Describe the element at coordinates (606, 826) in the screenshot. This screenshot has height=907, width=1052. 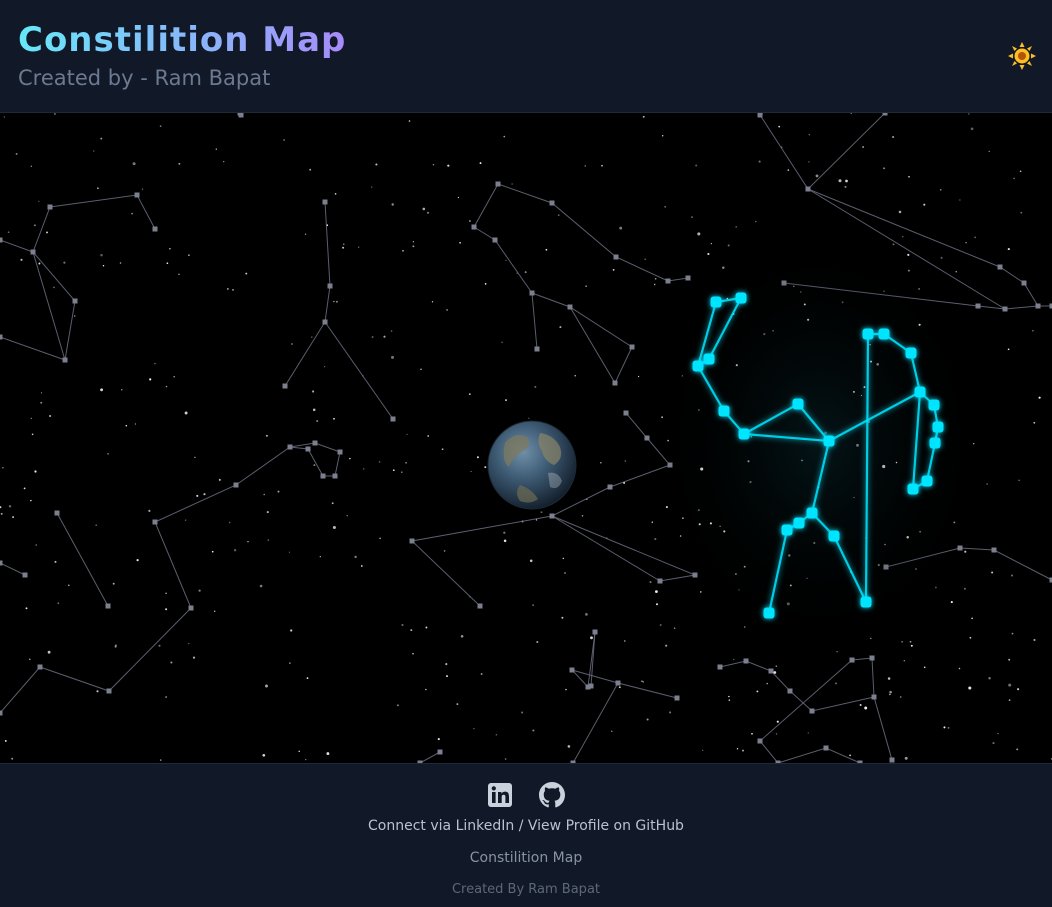
I see `github-text-link: View Profile on GitHub` at that location.